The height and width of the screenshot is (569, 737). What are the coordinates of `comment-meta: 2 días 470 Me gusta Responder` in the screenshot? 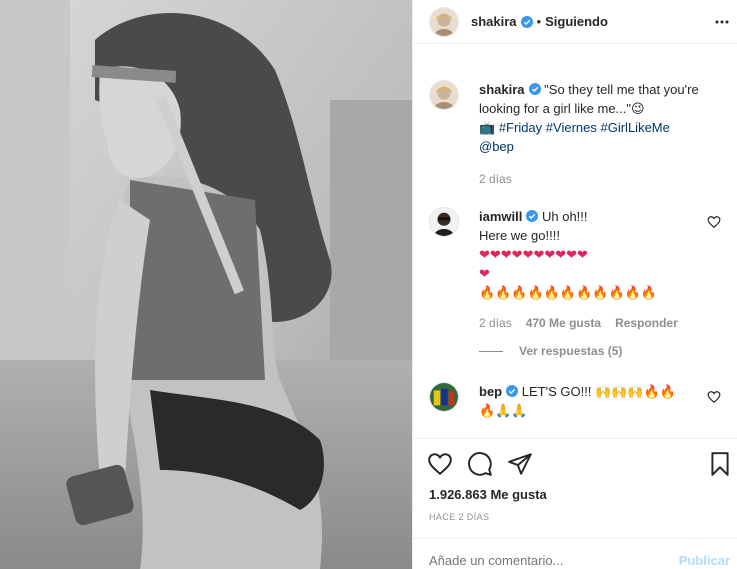 It's located at (599, 323).